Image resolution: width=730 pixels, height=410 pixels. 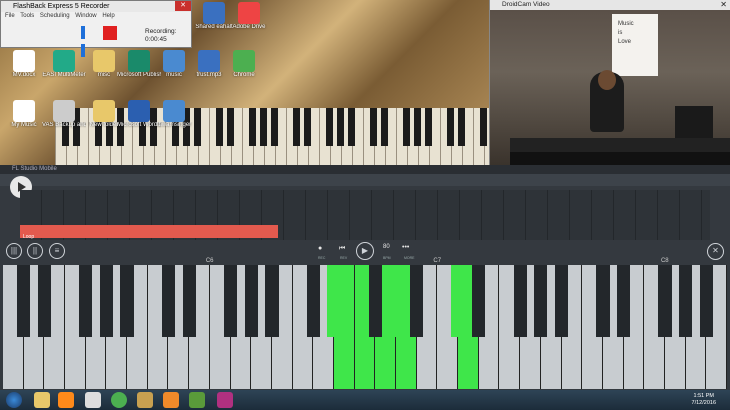 What do you see at coordinates (87, 41) in the screenshot?
I see `pause-button` at bounding box center [87, 41].